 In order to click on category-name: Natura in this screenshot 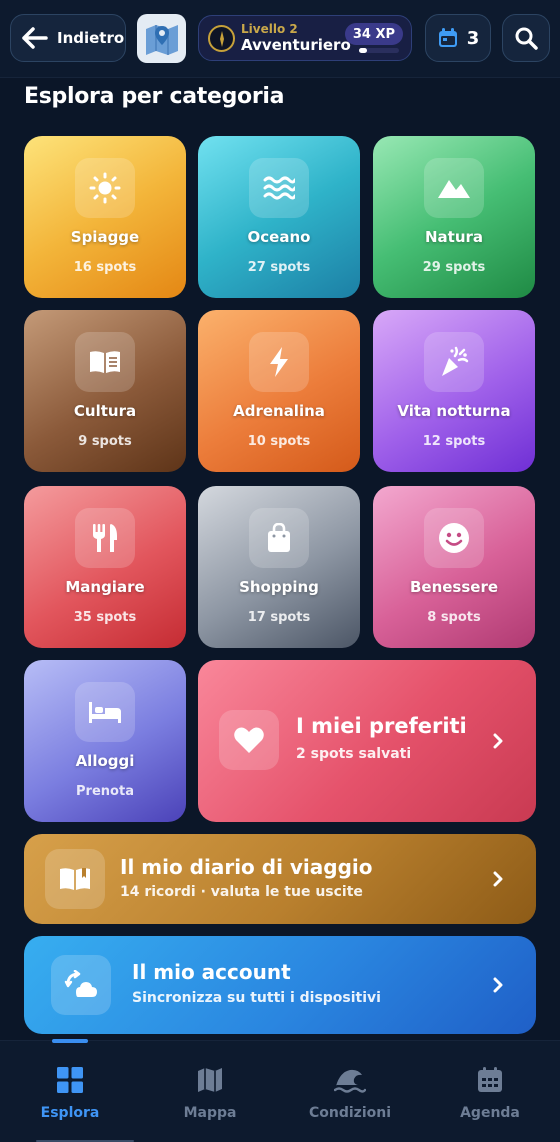, I will do `click(454, 237)`.